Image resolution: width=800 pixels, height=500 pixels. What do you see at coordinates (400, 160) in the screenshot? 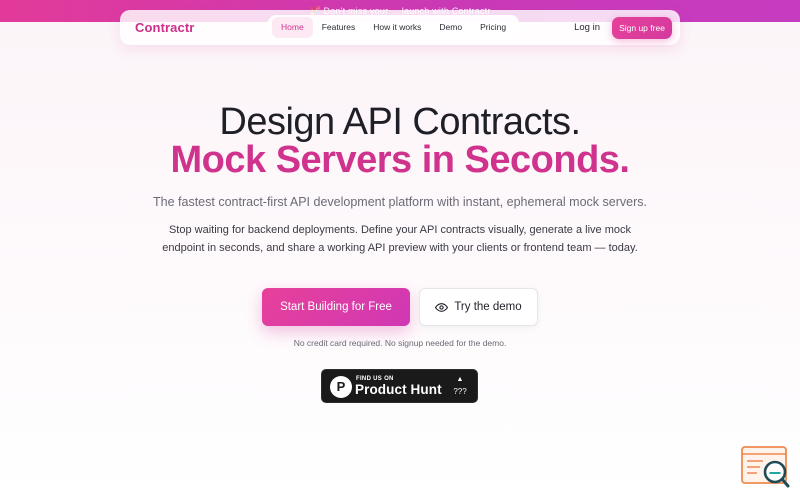
I see `headline-line-2: Mock Servers in Seconds.` at bounding box center [400, 160].